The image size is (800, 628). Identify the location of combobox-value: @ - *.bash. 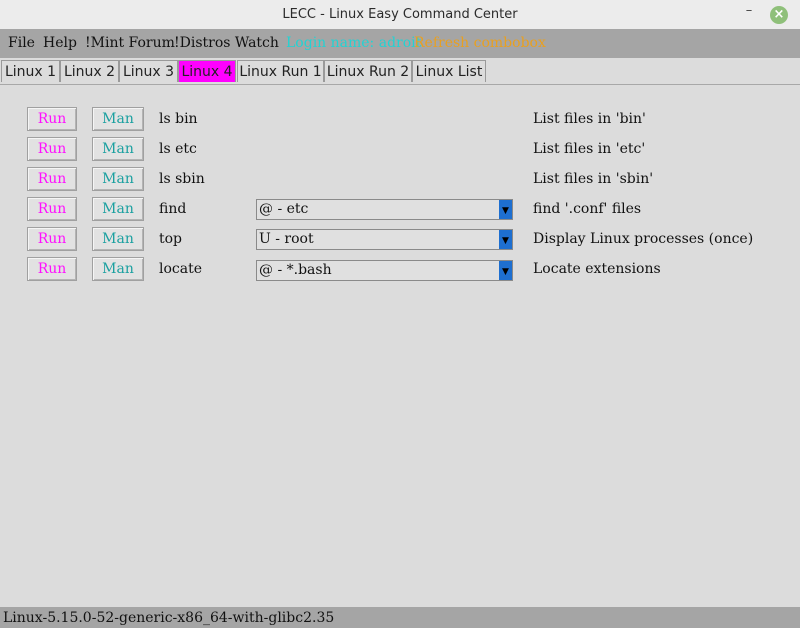
(295, 270).